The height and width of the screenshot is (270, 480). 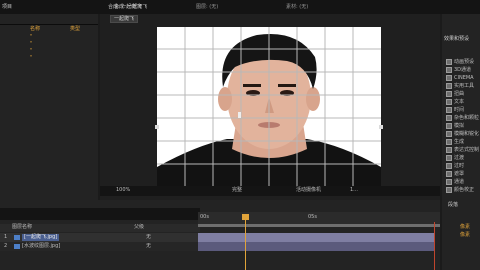 I want to click on ruler-mid: 05s, so click(x=312, y=217).